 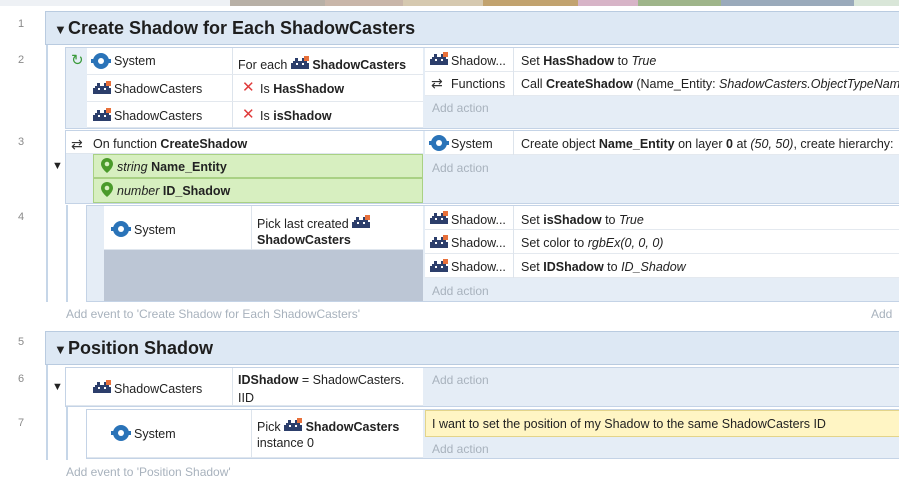 What do you see at coordinates (328, 426) in the screenshot?
I see `condition-text: Pick ShadowCasters` at bounding box center [328, 426].